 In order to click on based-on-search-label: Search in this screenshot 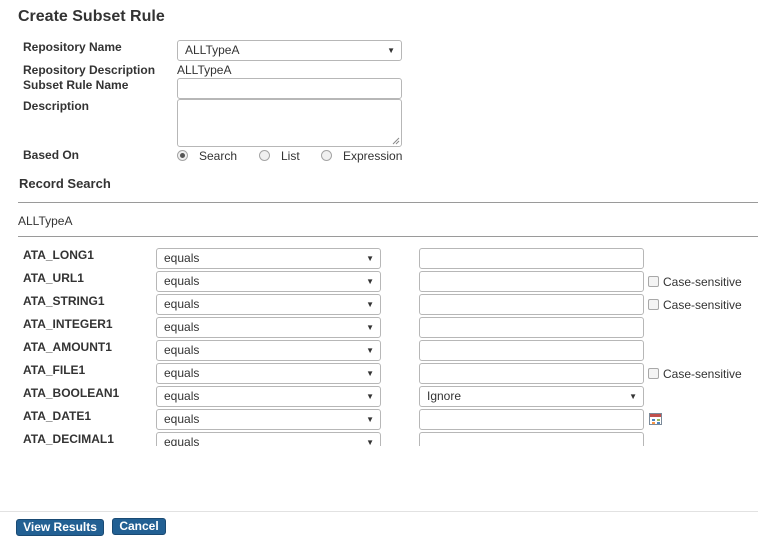, I will do `click(218, 156)`.